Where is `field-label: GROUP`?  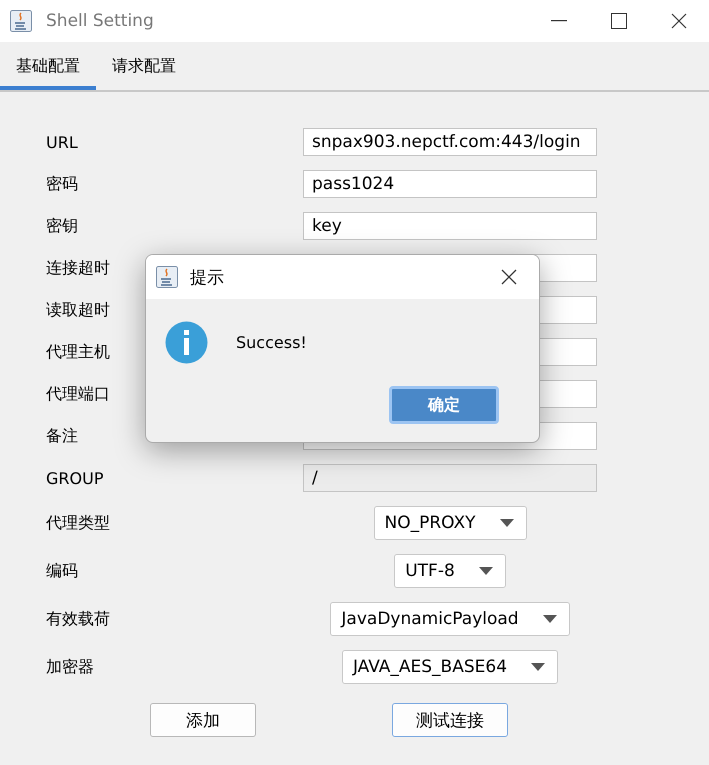
field-label: GROUP is located at coordinates (75, 478).